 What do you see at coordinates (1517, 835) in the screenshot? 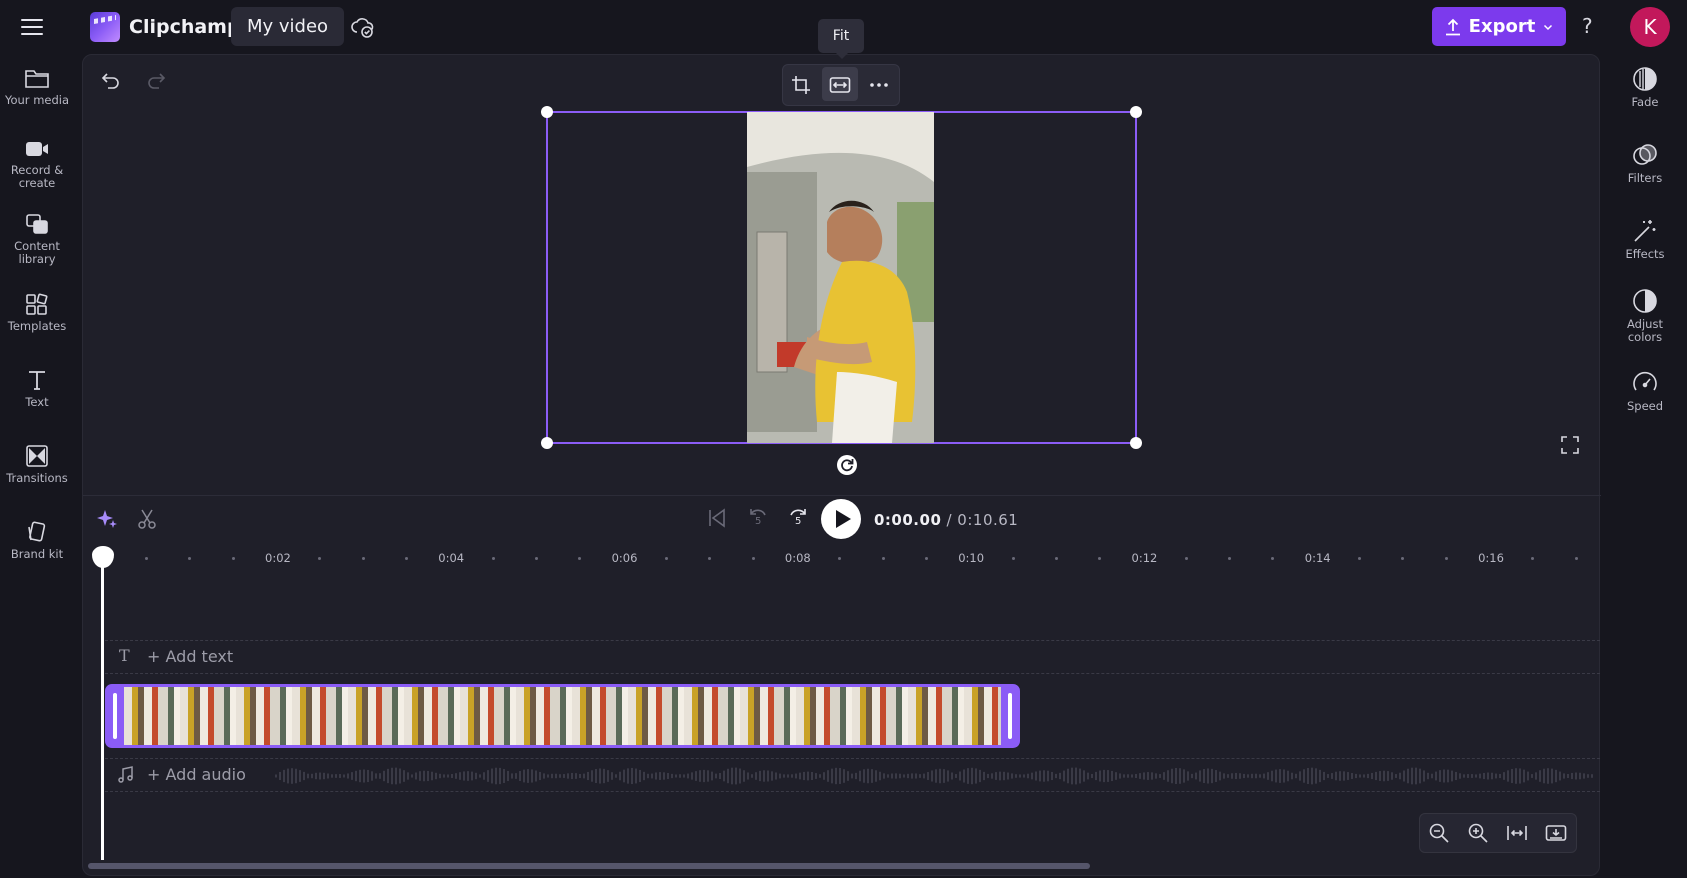
I see `fit-timeline-icon` at bounding box center [1517, 835].